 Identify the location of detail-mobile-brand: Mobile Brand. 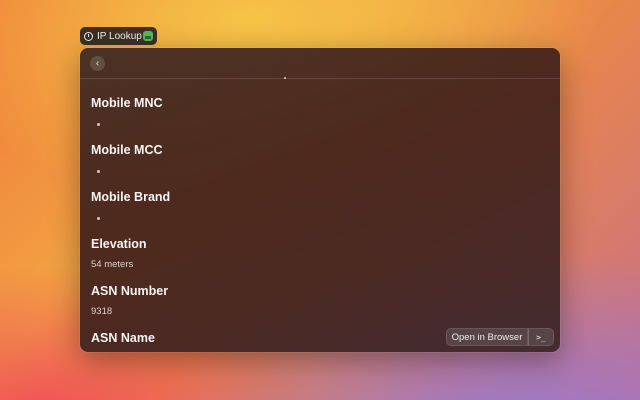
(321, 212).